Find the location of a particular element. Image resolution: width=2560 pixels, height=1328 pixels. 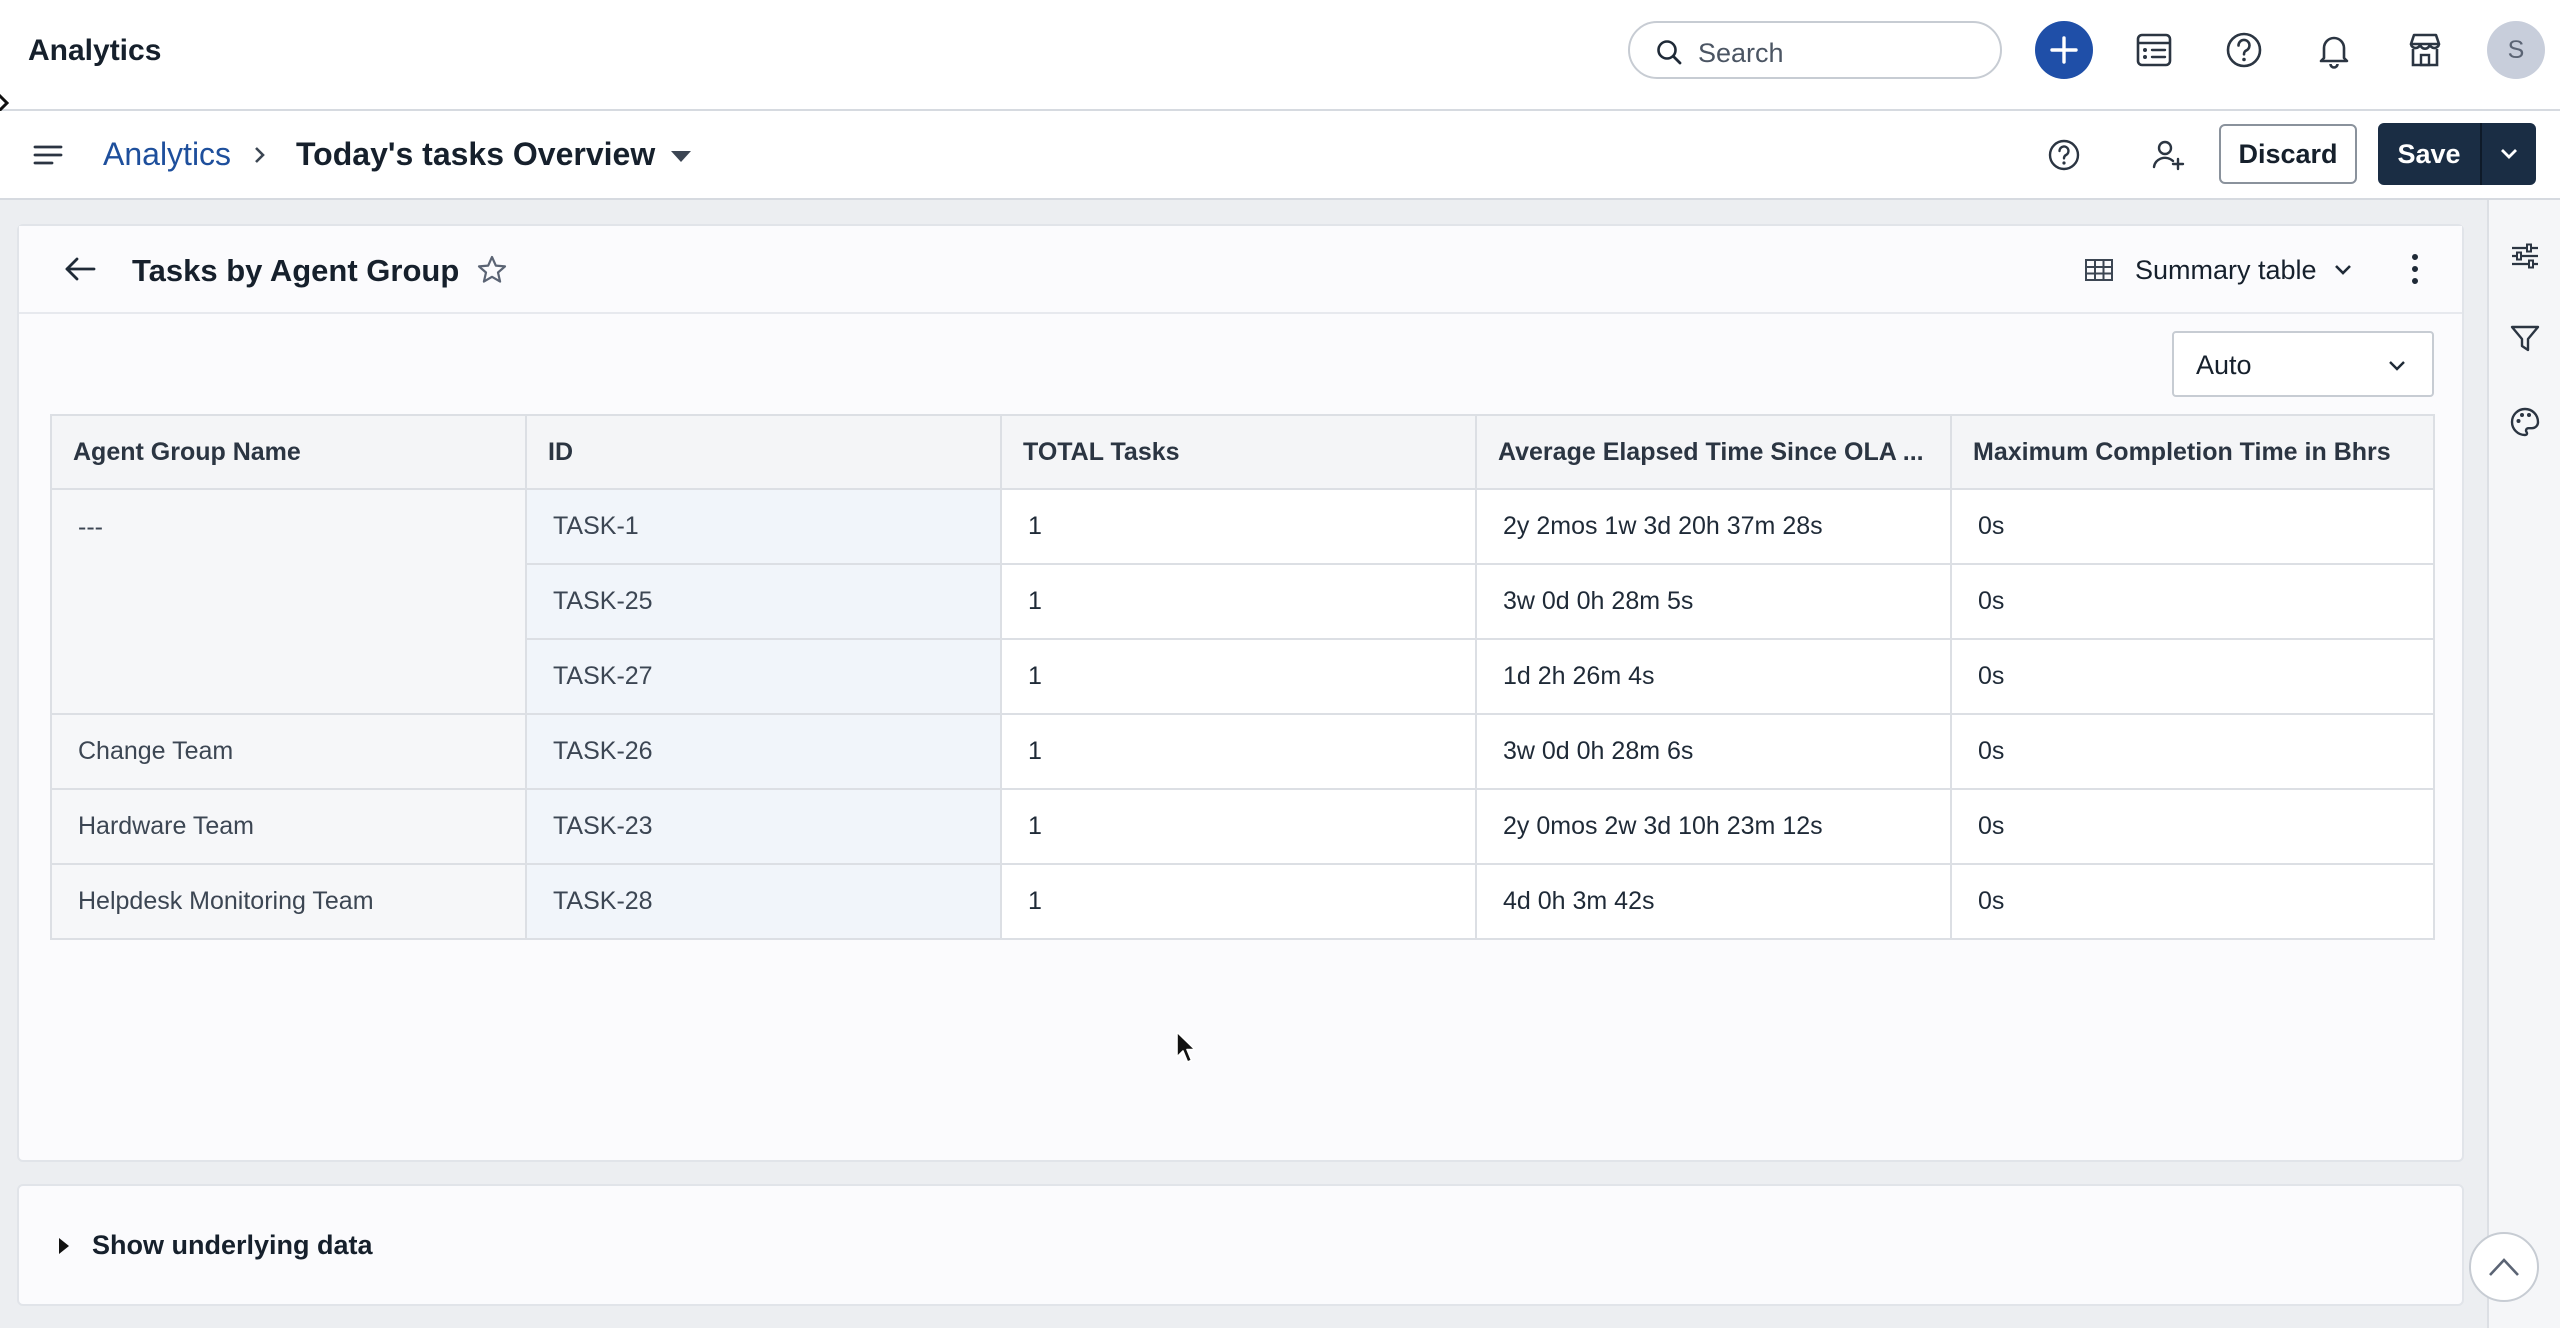

agent-group-cell: Change Team is located at coordinates (288, 751).